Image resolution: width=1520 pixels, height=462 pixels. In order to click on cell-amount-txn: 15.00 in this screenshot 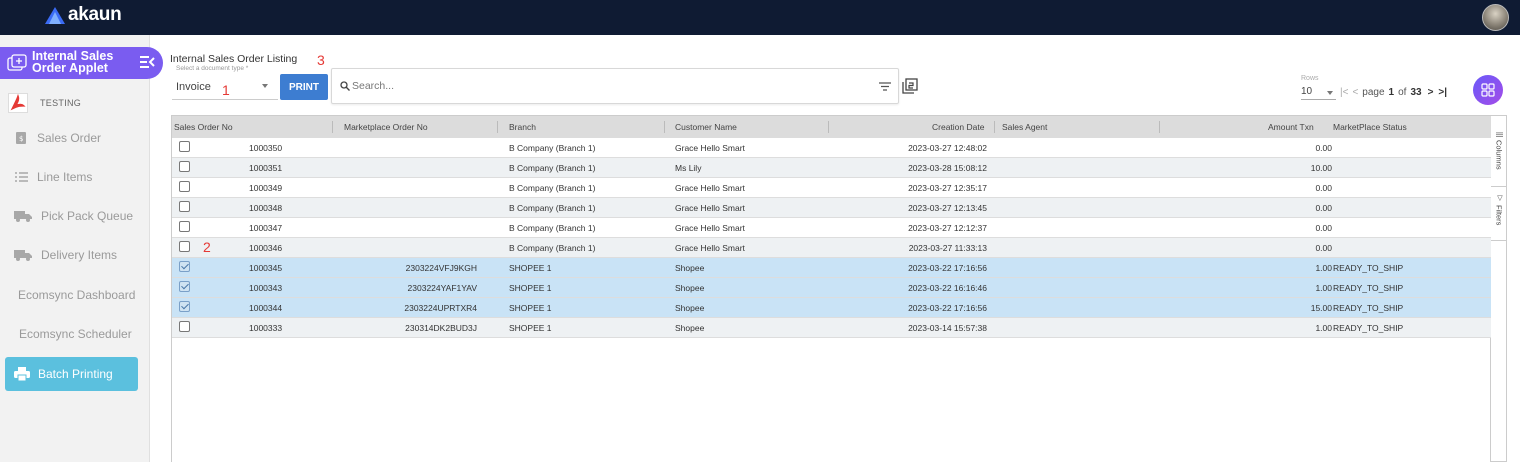, I will do `click(1321, 308)`.